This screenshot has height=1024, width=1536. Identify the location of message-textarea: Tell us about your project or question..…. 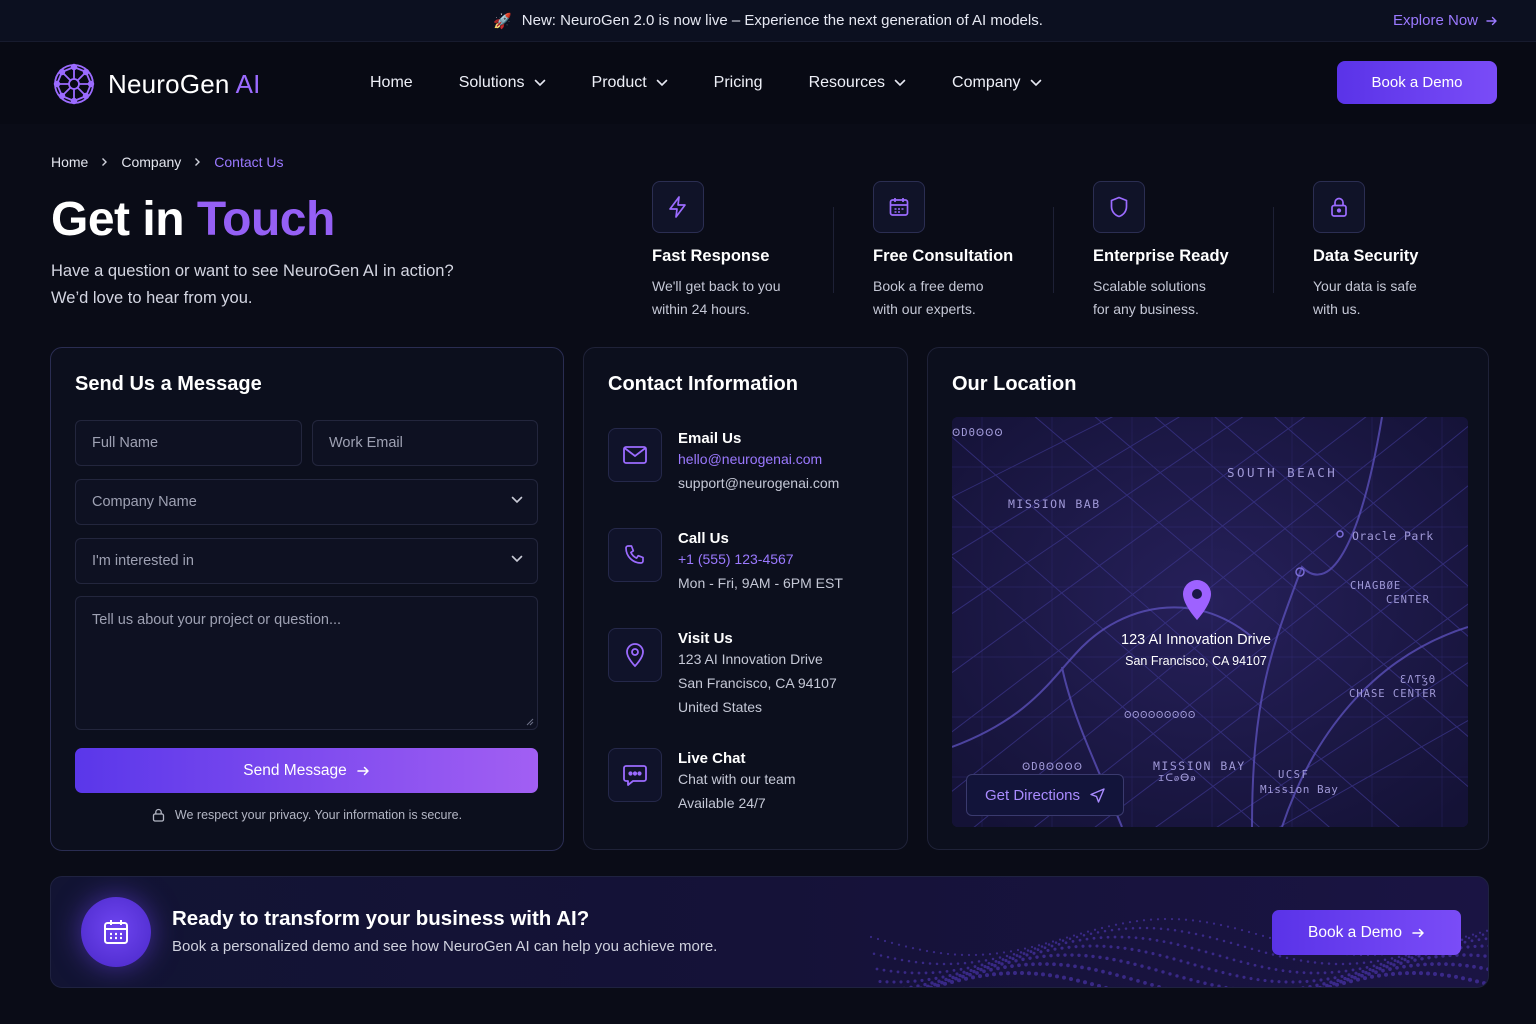
(306, 663).